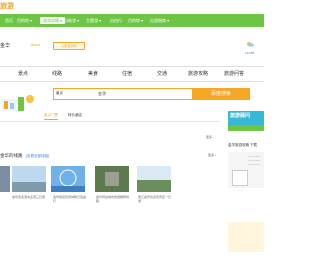 This screenshot has height=261, width=320. What do you see at coordinates (53, 20) in the screenshot?
I see `nav-item-guides: 旅游攻略 ▾` at bounding box center [53, 20].